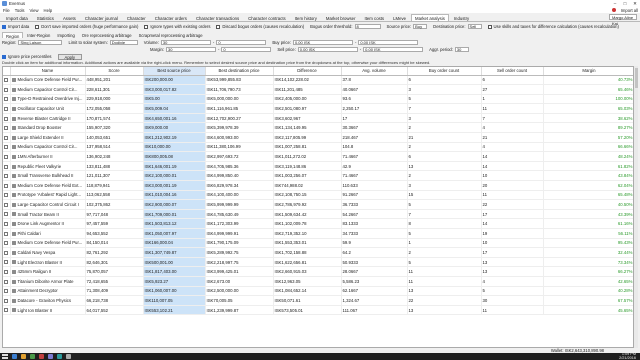 This screenshot has height=360, width=640. I want to click on col-name: Name, so click(48, 71).